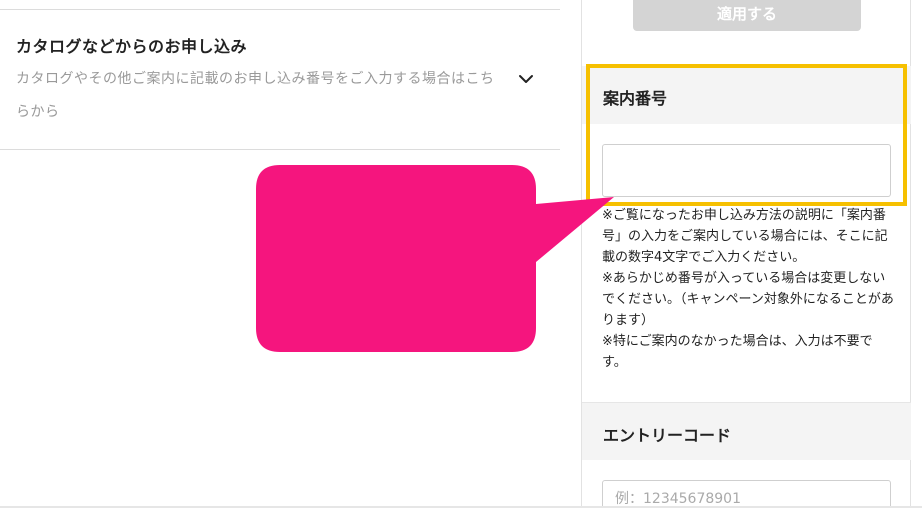 The image size is (922, 508). I want to click on entry-heading: エントリーコード, so click(667, 435).